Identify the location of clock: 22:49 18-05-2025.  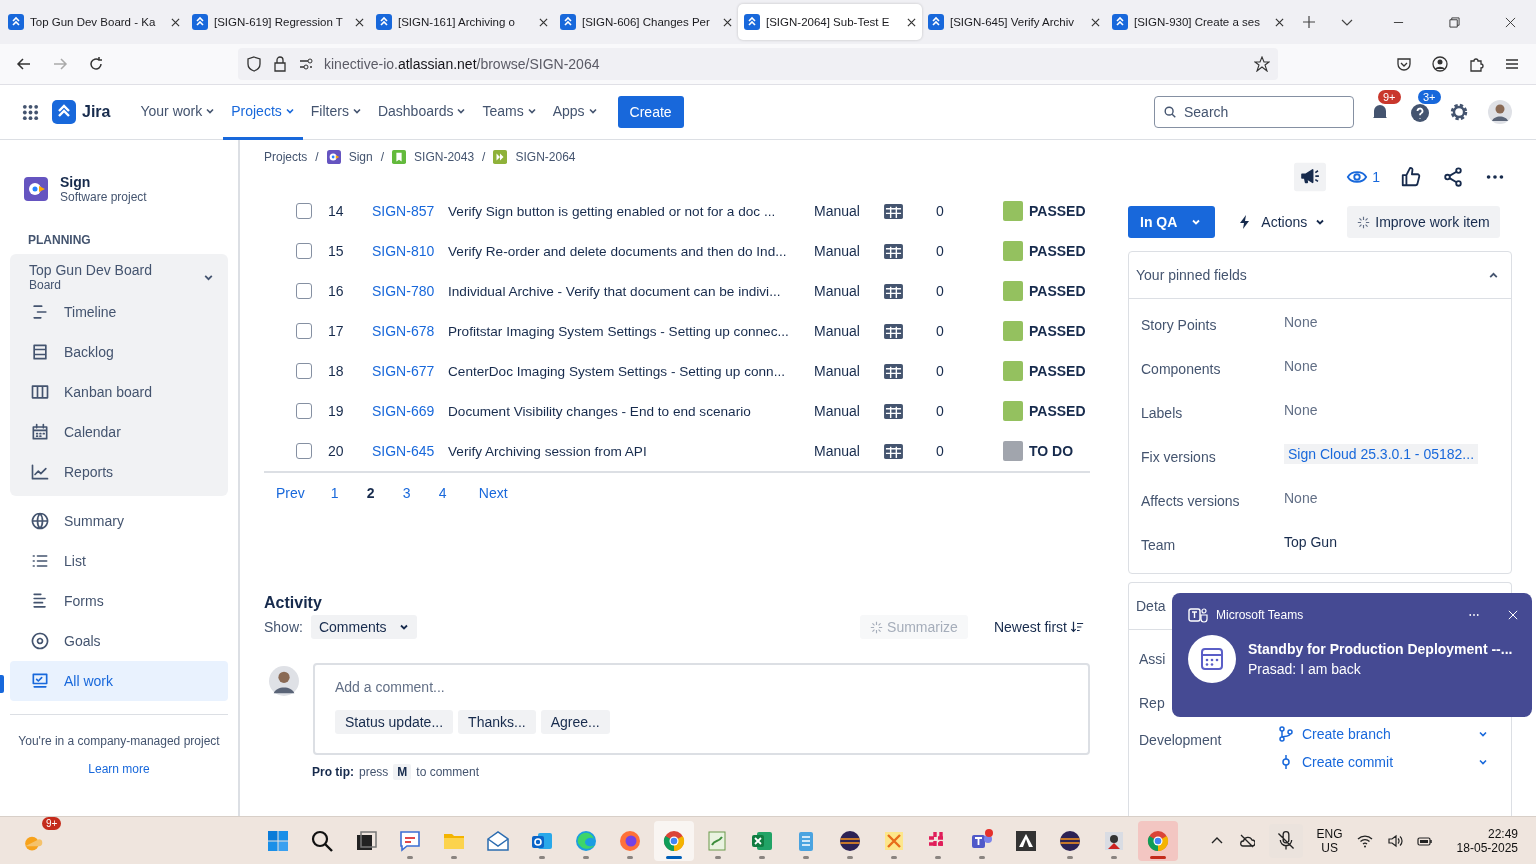
(1487, 840).